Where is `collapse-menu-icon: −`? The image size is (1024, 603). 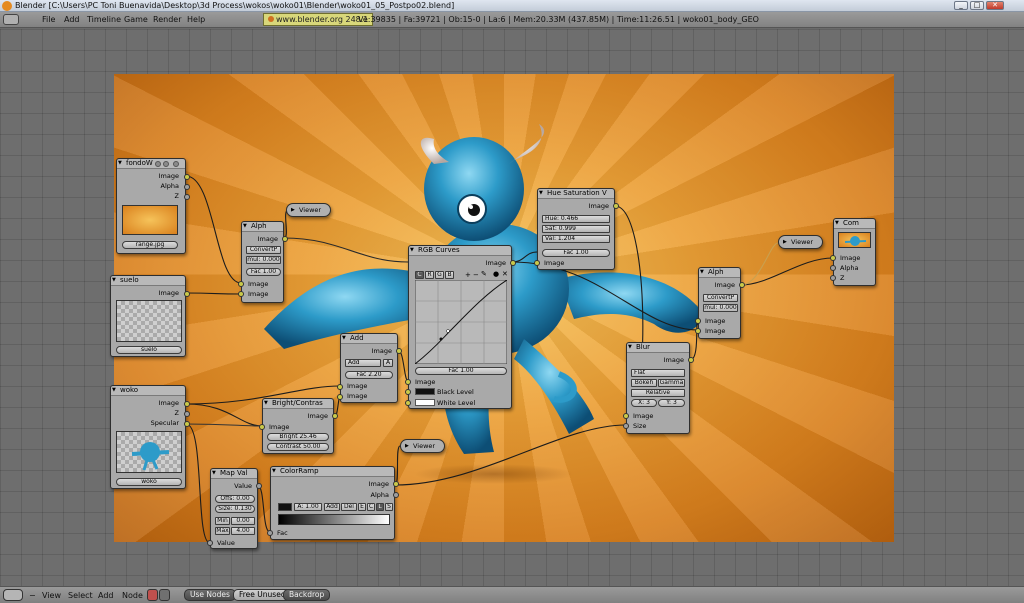 collapse-menu-icon: − is located at coordinates (32, 595).